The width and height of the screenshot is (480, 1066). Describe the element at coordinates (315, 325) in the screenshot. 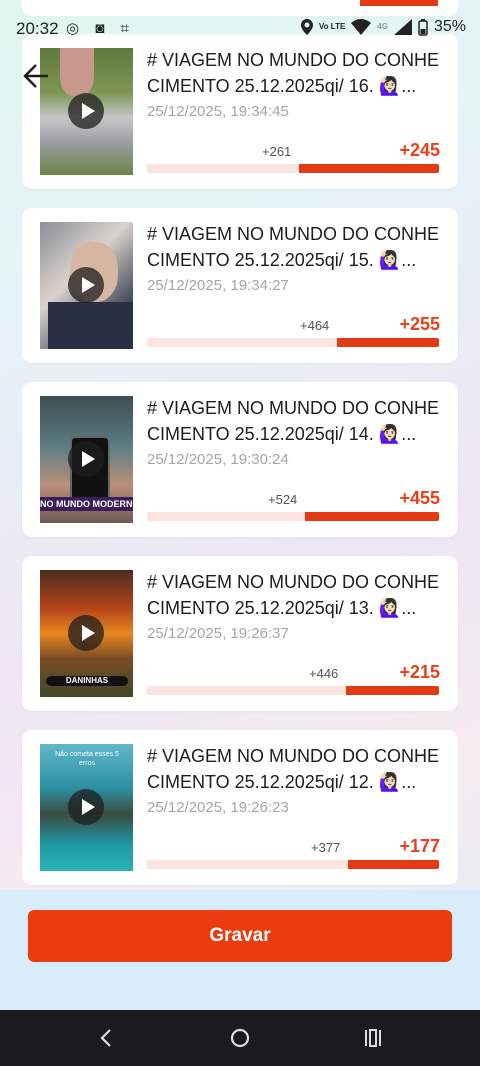

I see `small-count: +464` at that location.